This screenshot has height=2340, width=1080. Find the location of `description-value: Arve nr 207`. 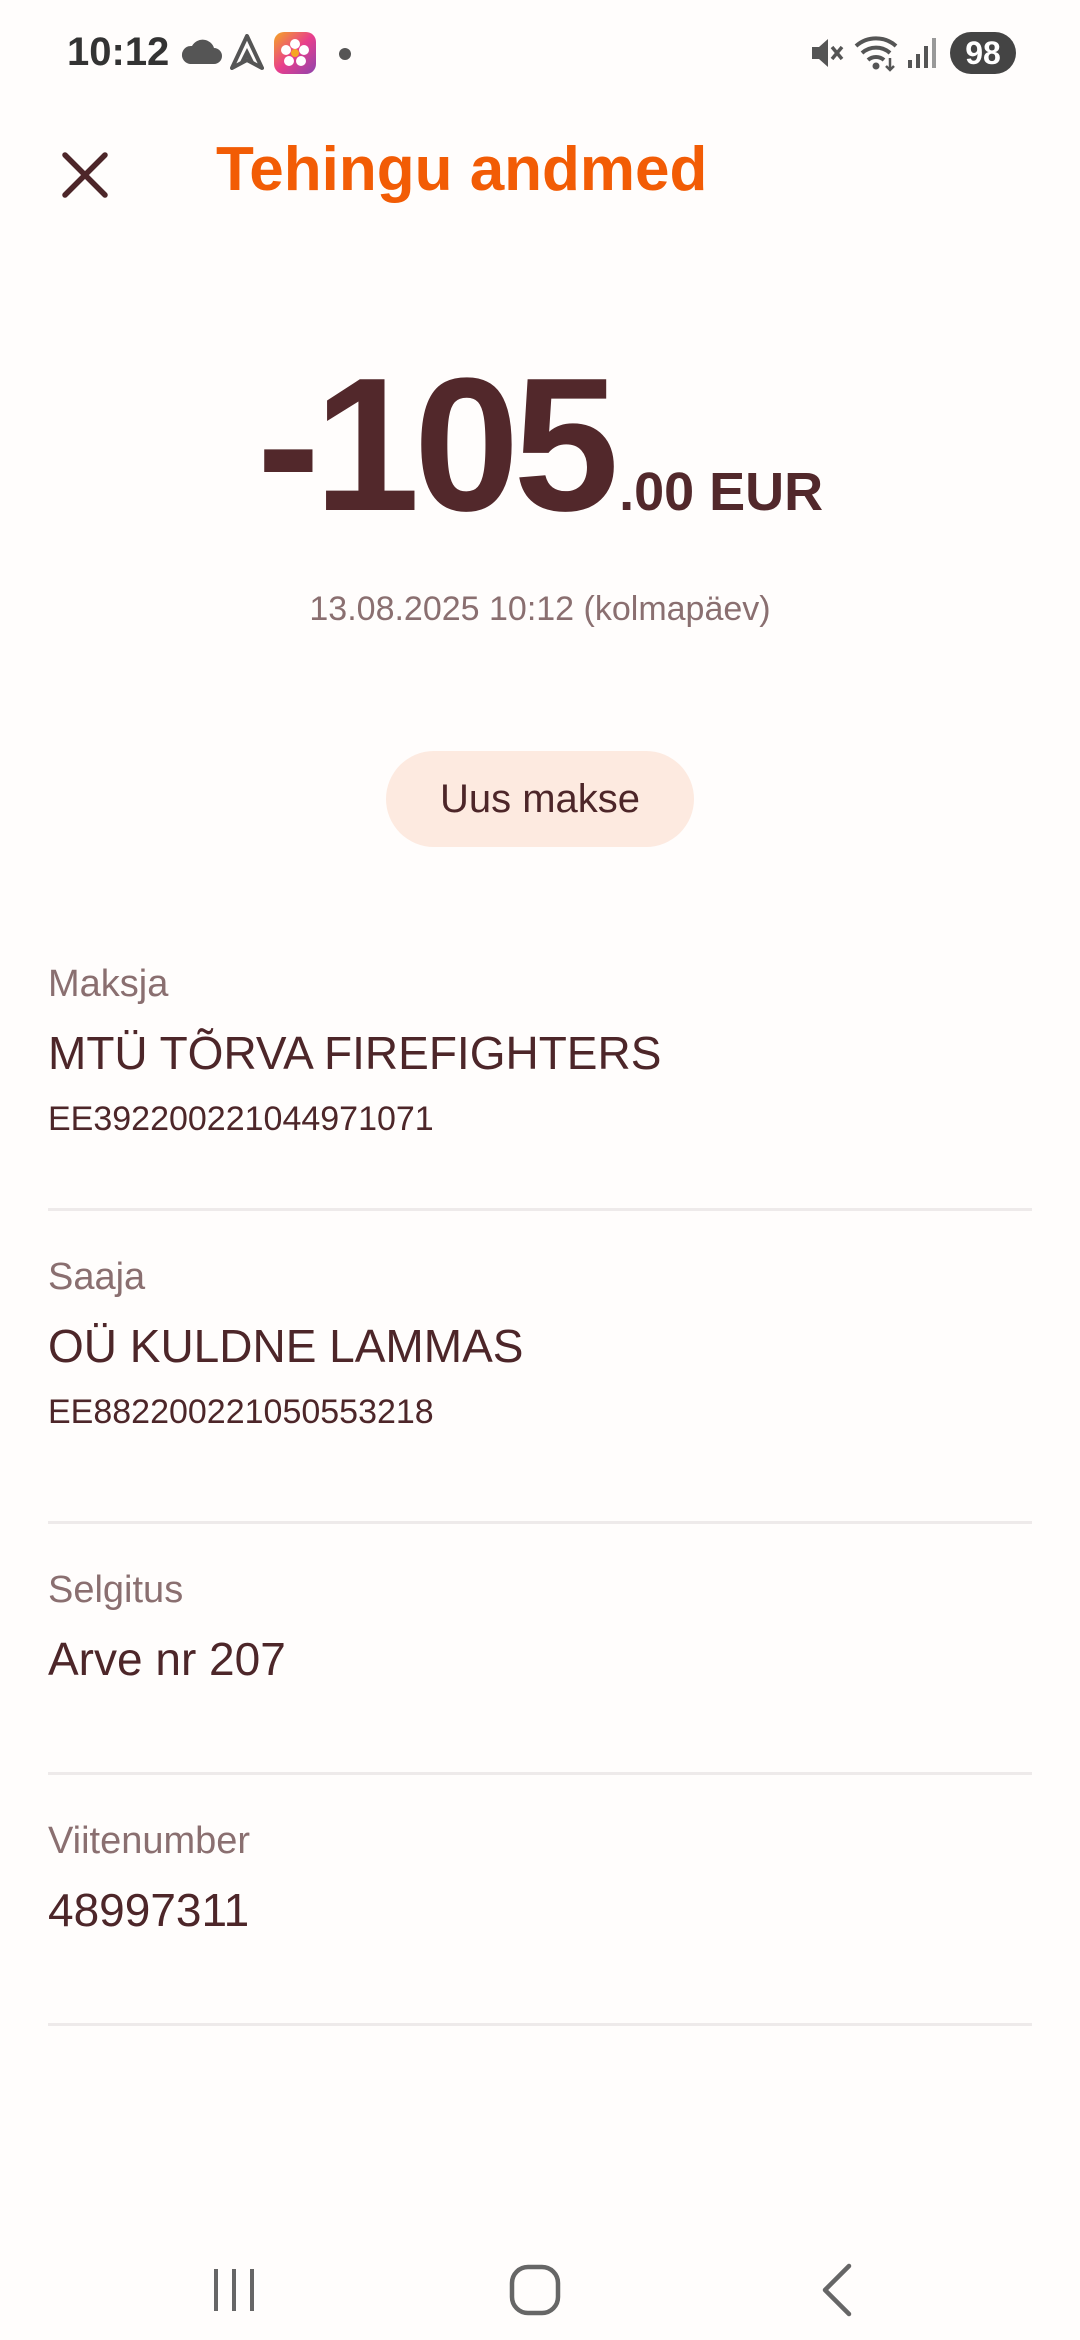

description-value: Arve nr 207 is located at coordinates (167, 1659).